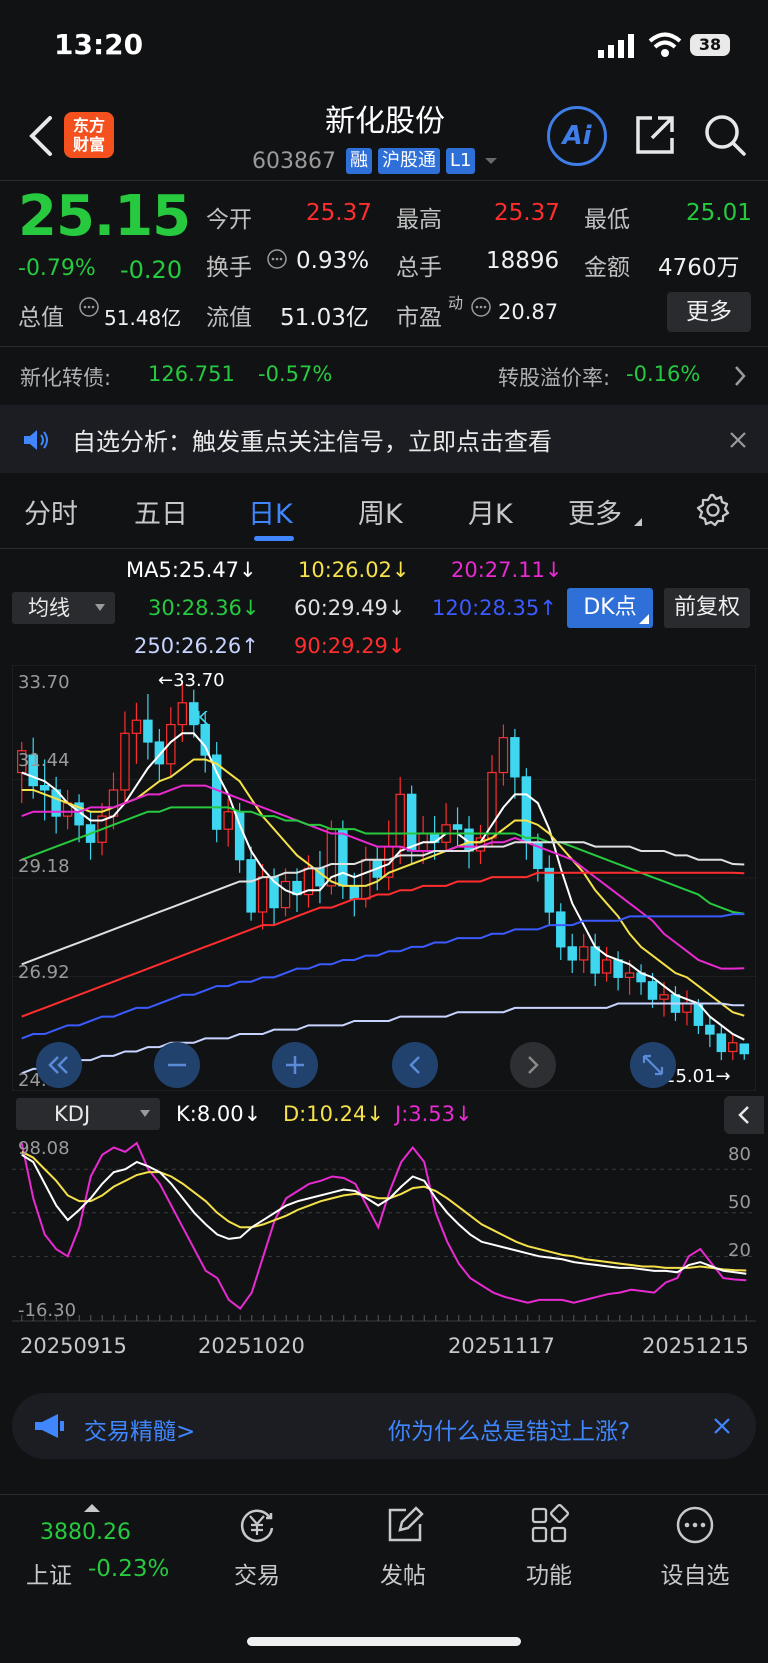 This screenshot has width=768, height=1663. Describe the element at coordinates (44, 682) in the screenshot. I see `y-axis-label: 33.70` at that location.